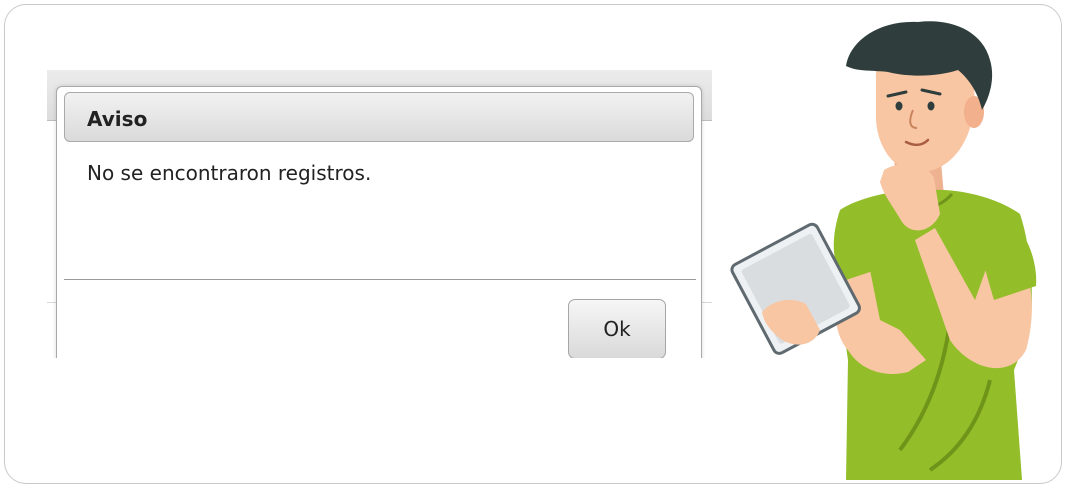 The image size is (1066, 488). I want to click on dialog-title: Aviso, so click(117, 119).